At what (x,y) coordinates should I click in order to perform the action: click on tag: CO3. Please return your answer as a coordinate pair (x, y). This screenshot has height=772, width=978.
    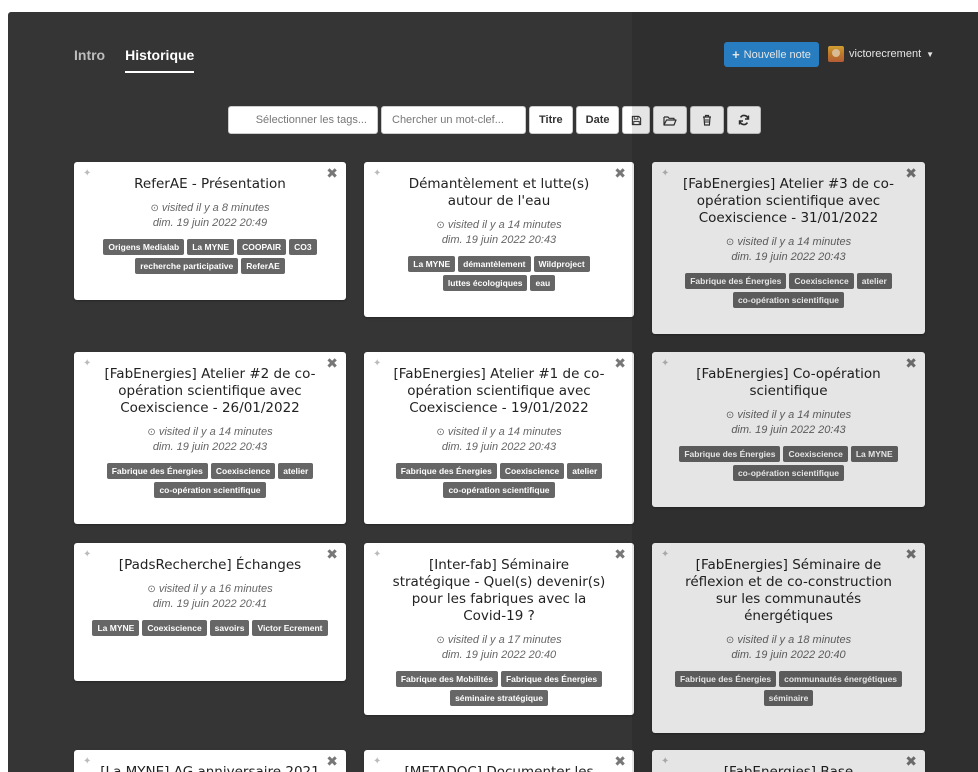
    Looking at the image, I should click on (303, 247).